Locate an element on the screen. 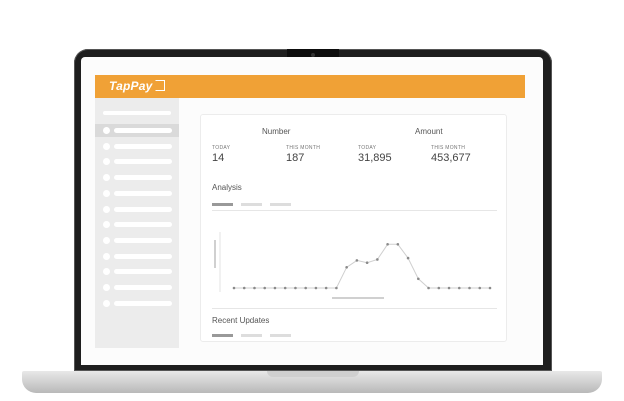 The width and height of the screenshot is (624, 401). analysis-chart is located at coordinates (353, 265).